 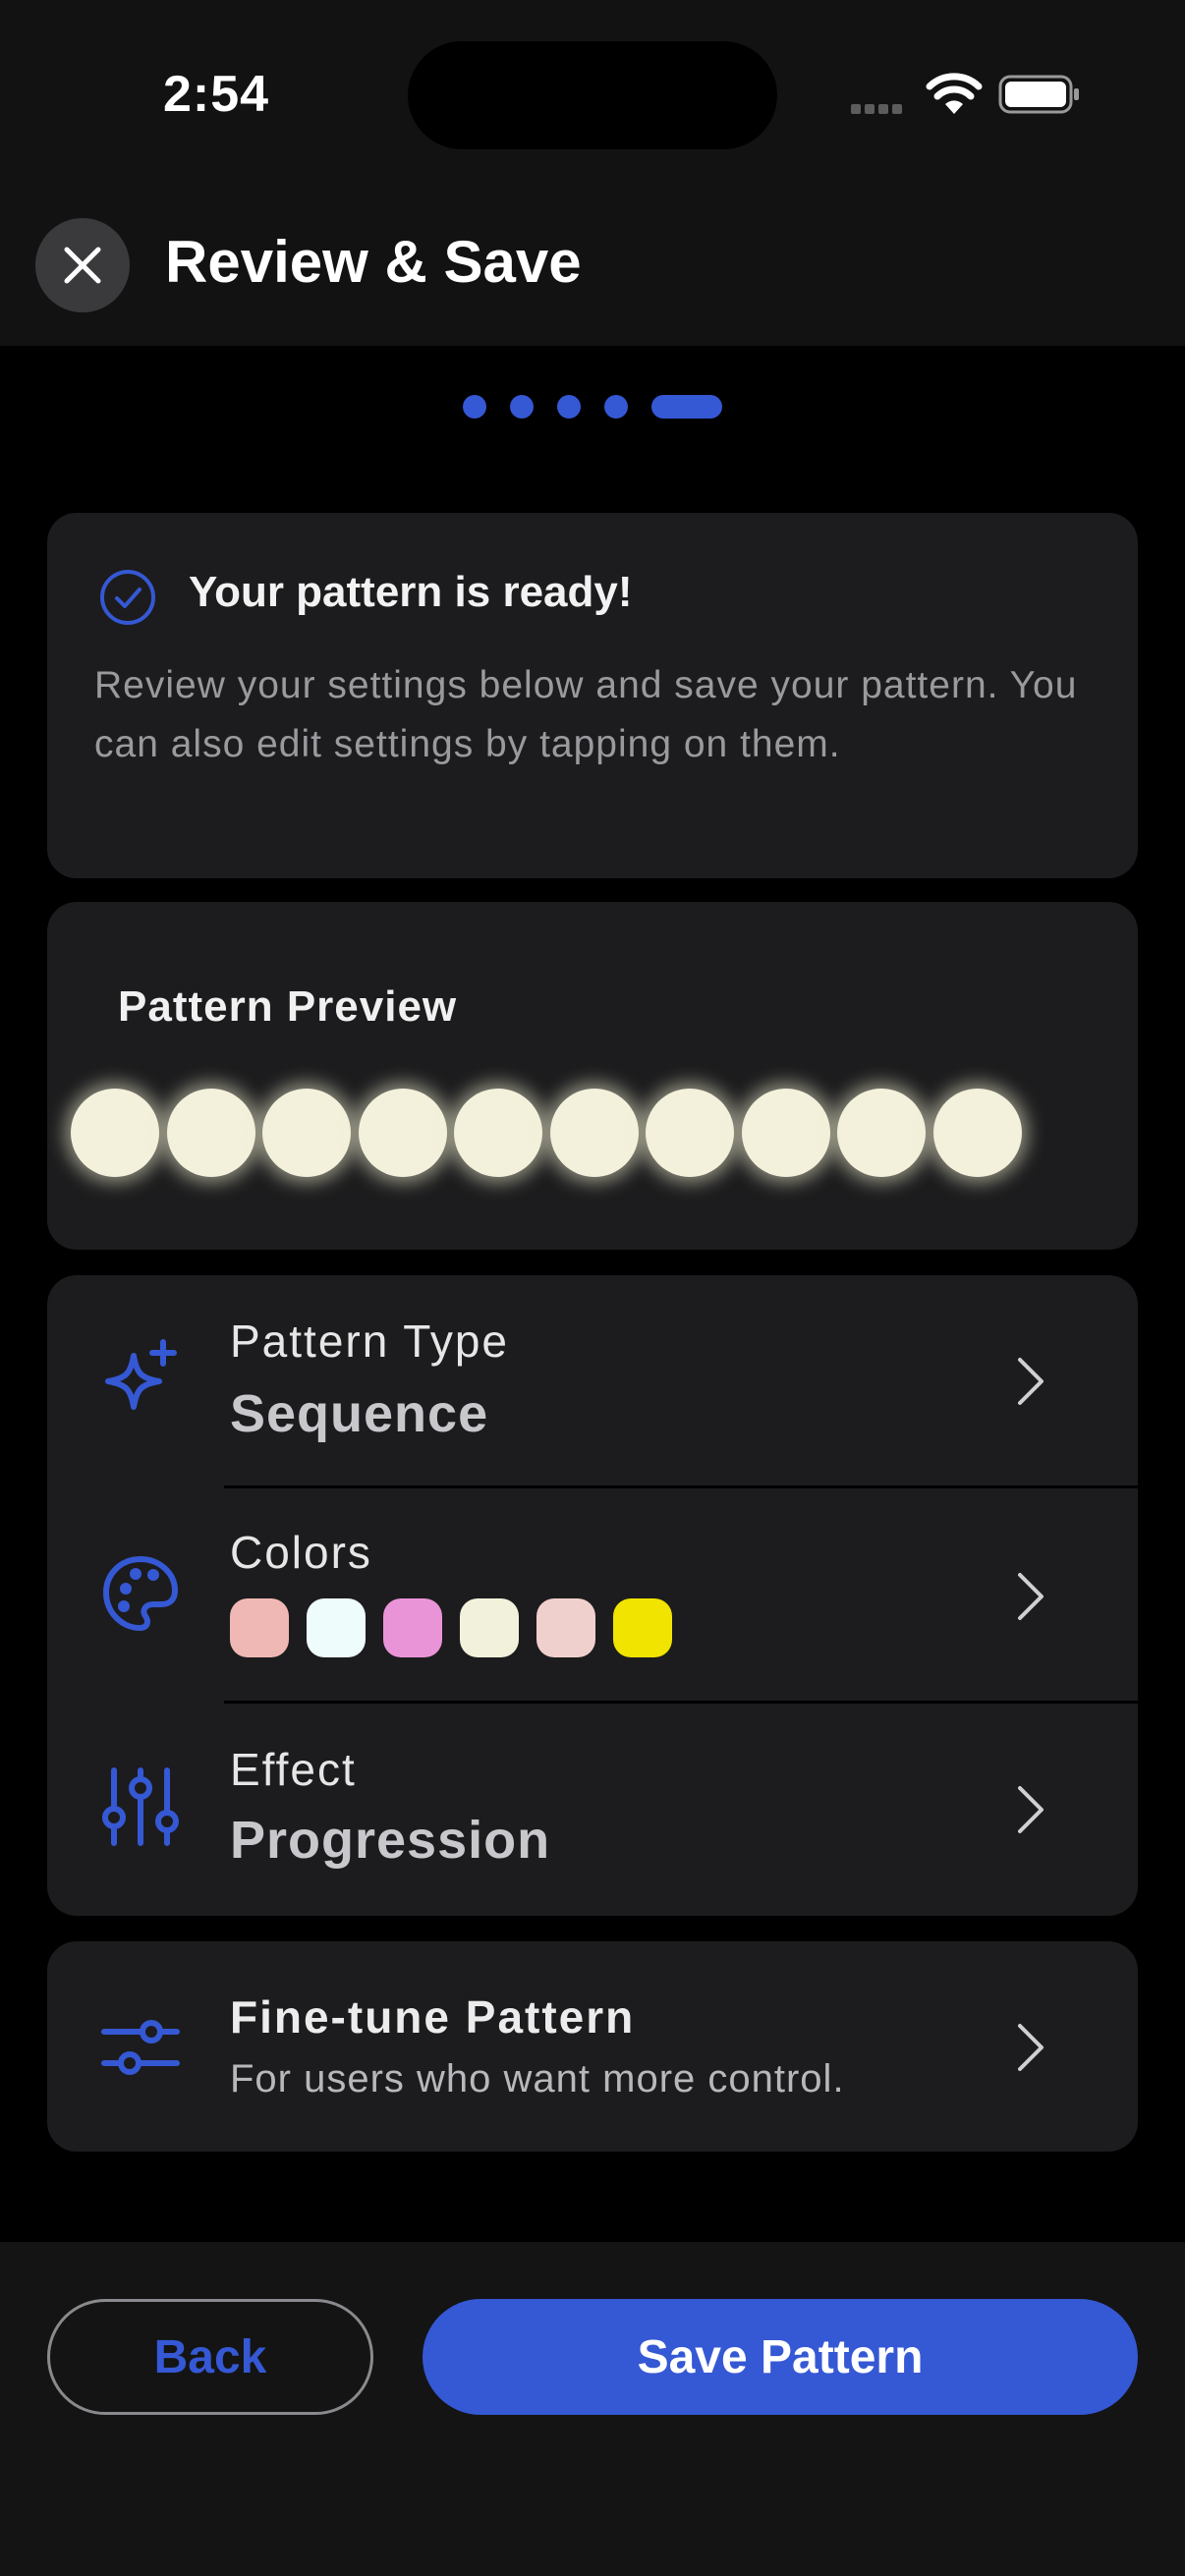 What do you see at coordinates (370, 1341) in the screenshot?
I see `pattern-type-label: Pattern Type` at bounding box center [370, 1341].